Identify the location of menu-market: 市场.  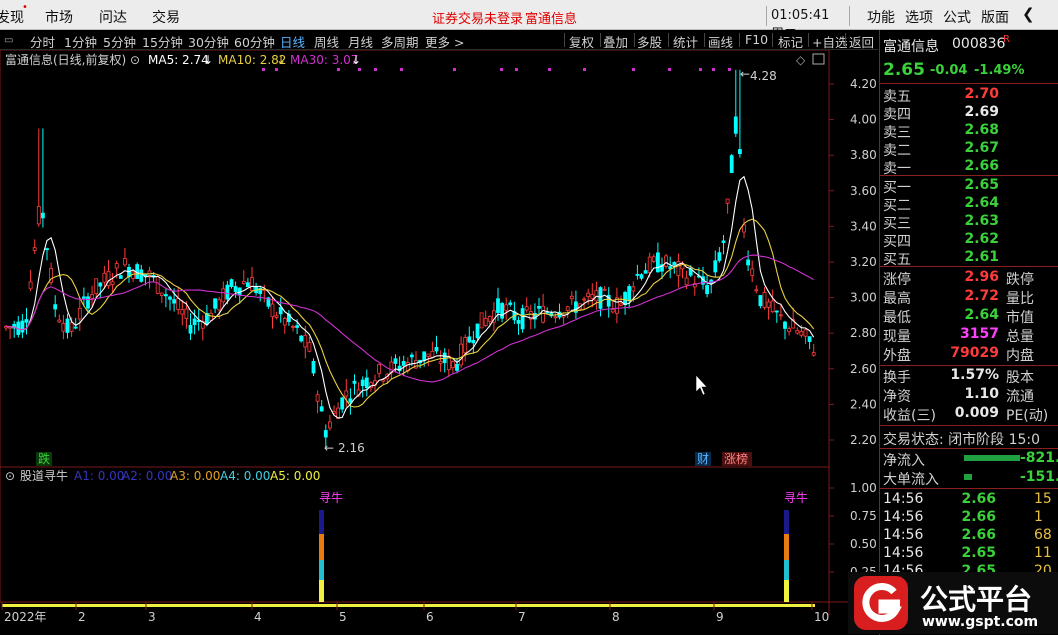
(59, 17).